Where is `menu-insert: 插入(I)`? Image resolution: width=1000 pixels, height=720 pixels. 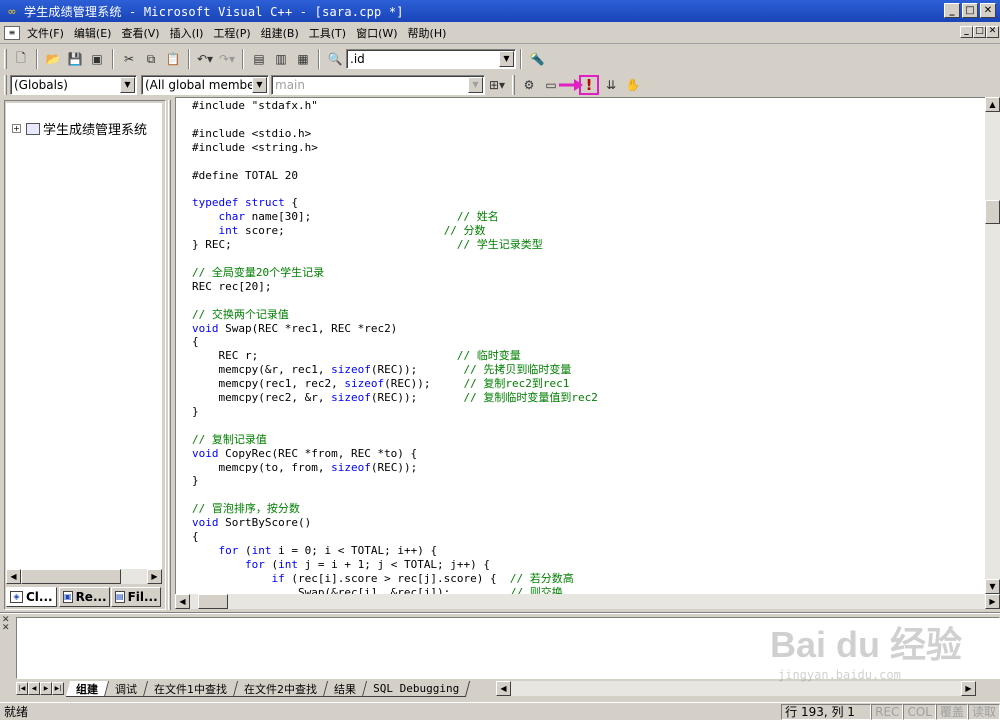 menu-insert: 插入(I) is located at coordinates (187, 33).